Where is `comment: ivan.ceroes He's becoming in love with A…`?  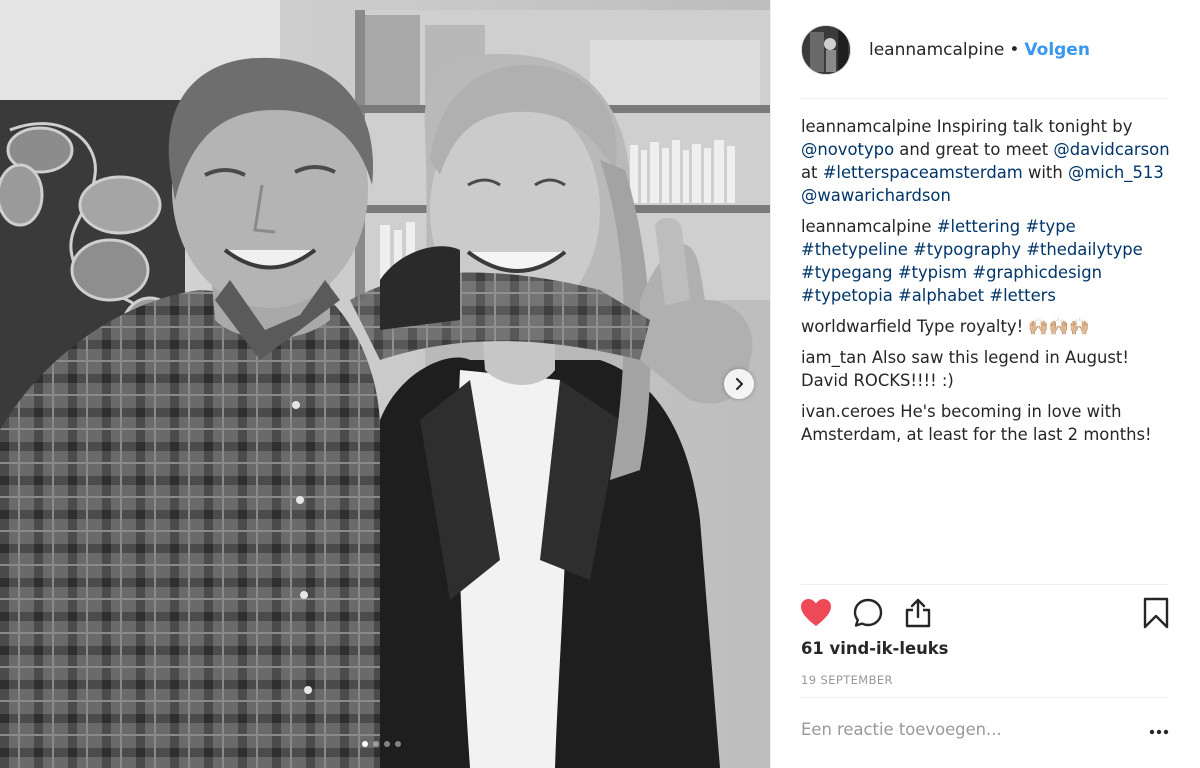 comment: ivan.ceroes He's becoming in love with A… is located at coordinates (988, 423).